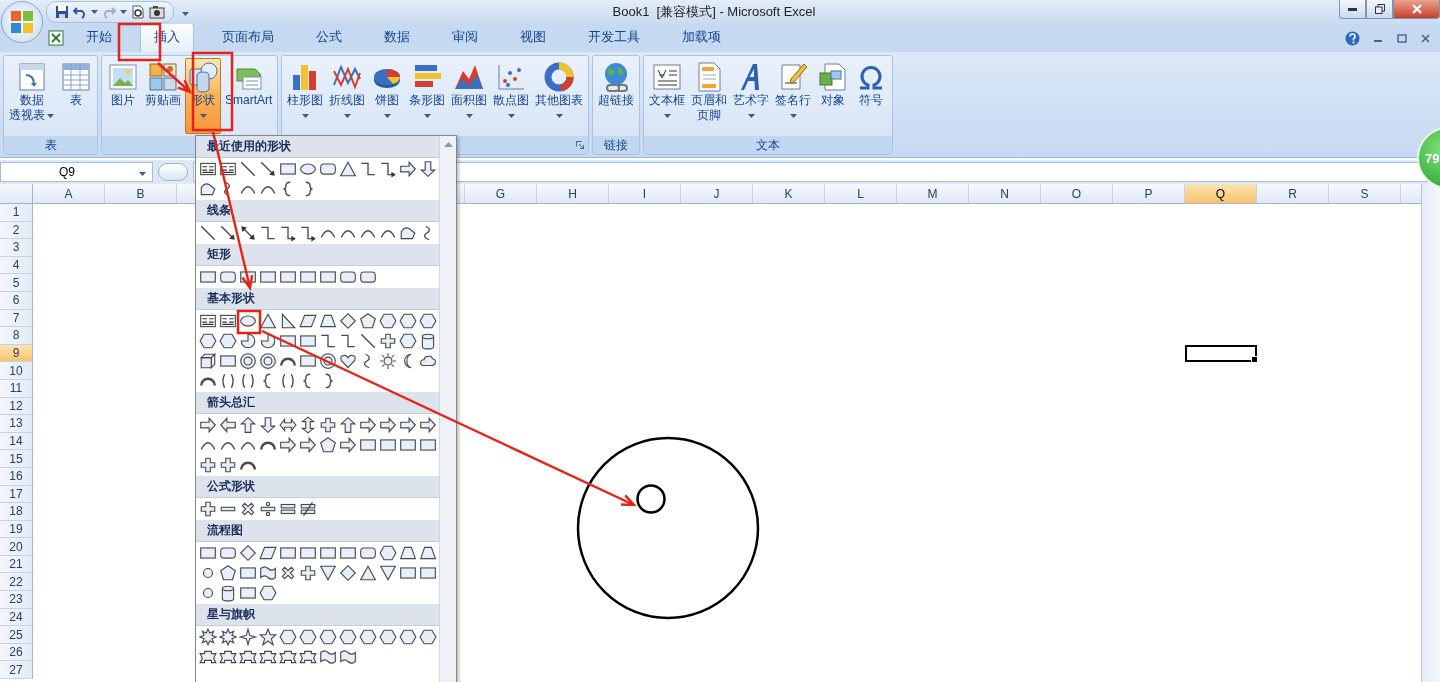  I want to click on ellipse-icon, so click(308, 169).